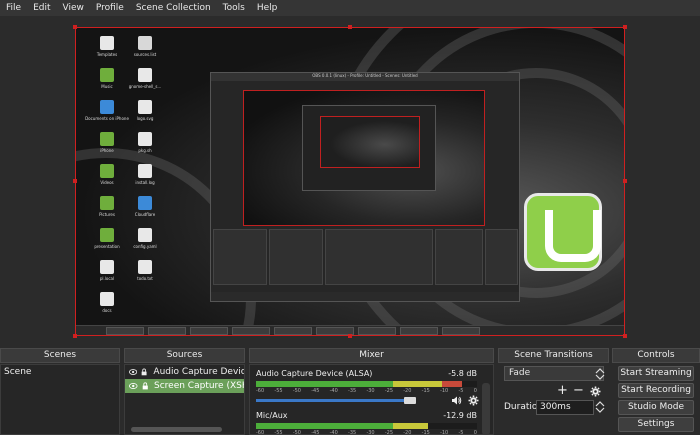  What do you see at coordinates (41, 8) in the screenshot?
I see `menu-edit: Edit` at bounding box center [41, 8].